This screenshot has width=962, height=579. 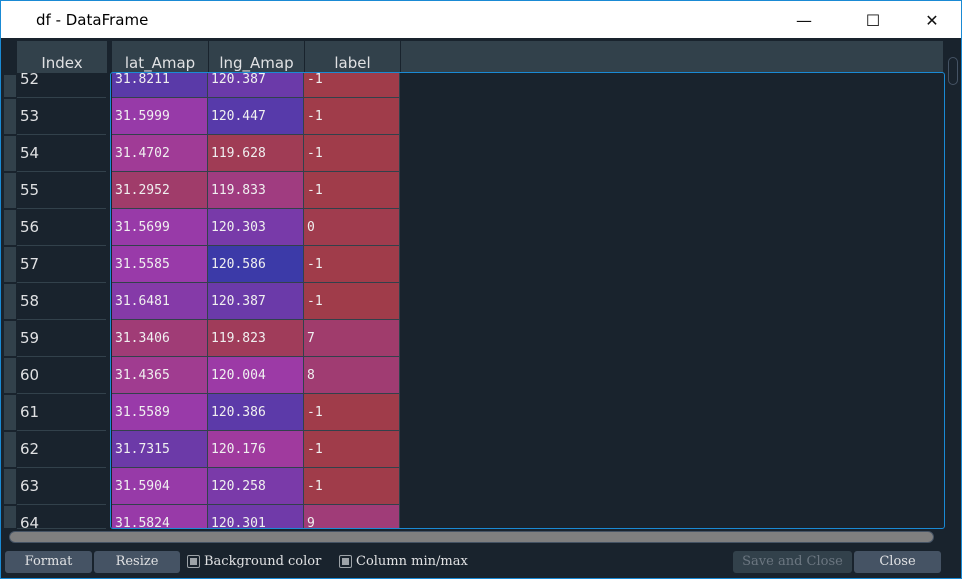 I want to click on table-cell: 119.833, so click(x=256, y=190).